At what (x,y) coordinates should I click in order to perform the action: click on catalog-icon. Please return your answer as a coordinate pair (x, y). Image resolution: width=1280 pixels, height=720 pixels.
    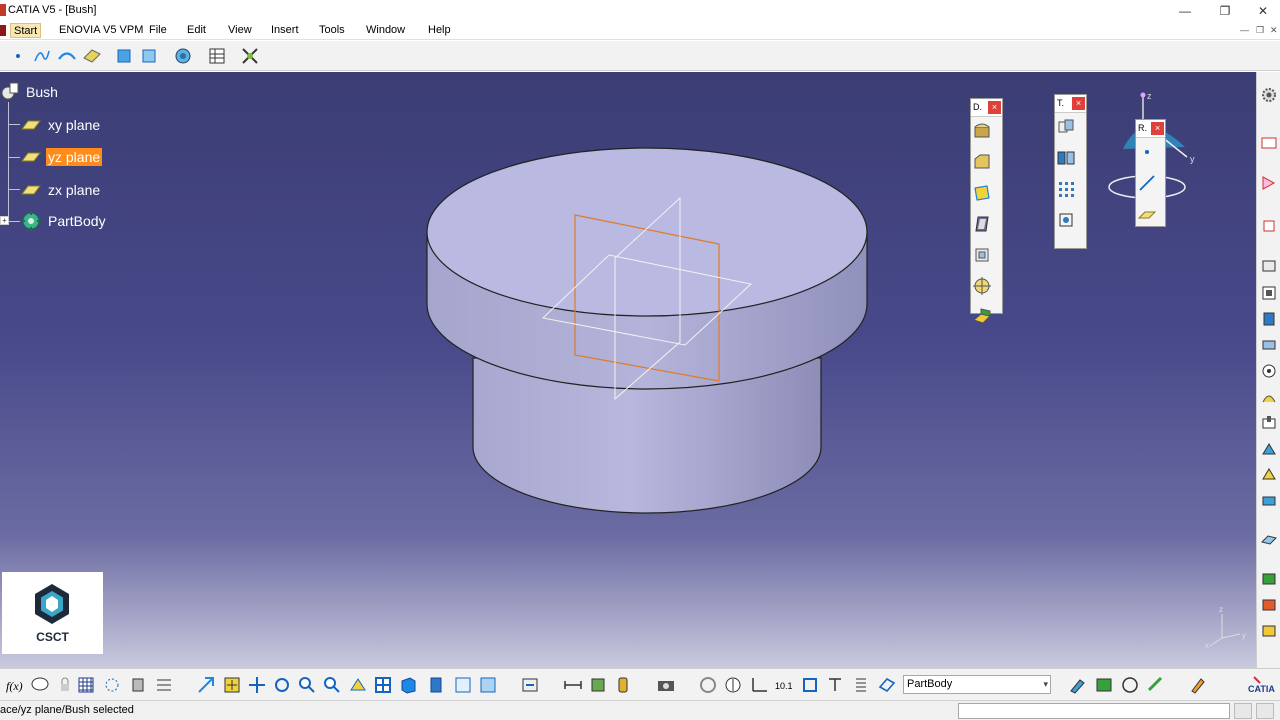
    Looking at the image, I should click on (183, 56).